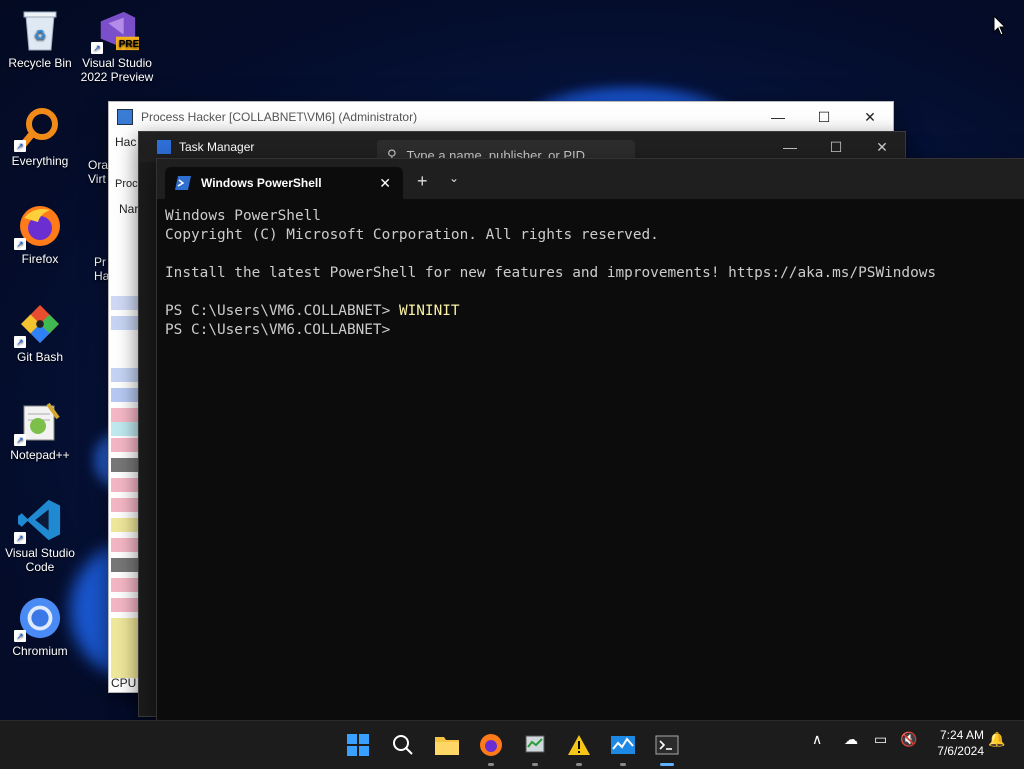 The width and height of the screenshot is (1024, 769). I want to click on desktop-icon-label-partial: Ora Virt, so click(98, 172).